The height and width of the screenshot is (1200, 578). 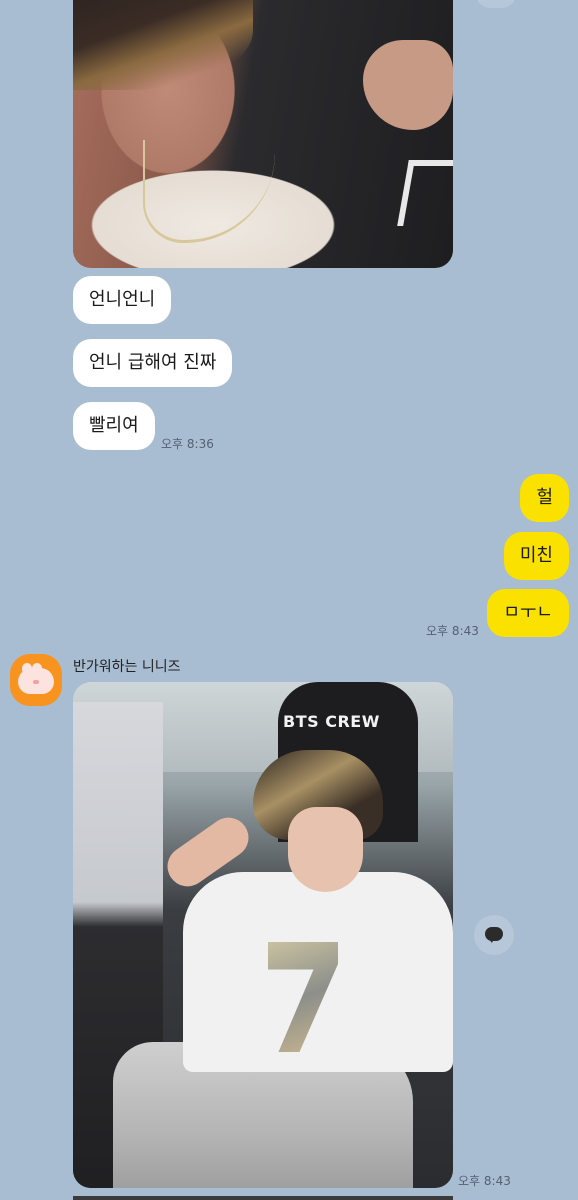 What do you see at coordinates (114, 426) in the screenshot?
I see `incoming-message: 빨리여` at bounding box center [114, 426].